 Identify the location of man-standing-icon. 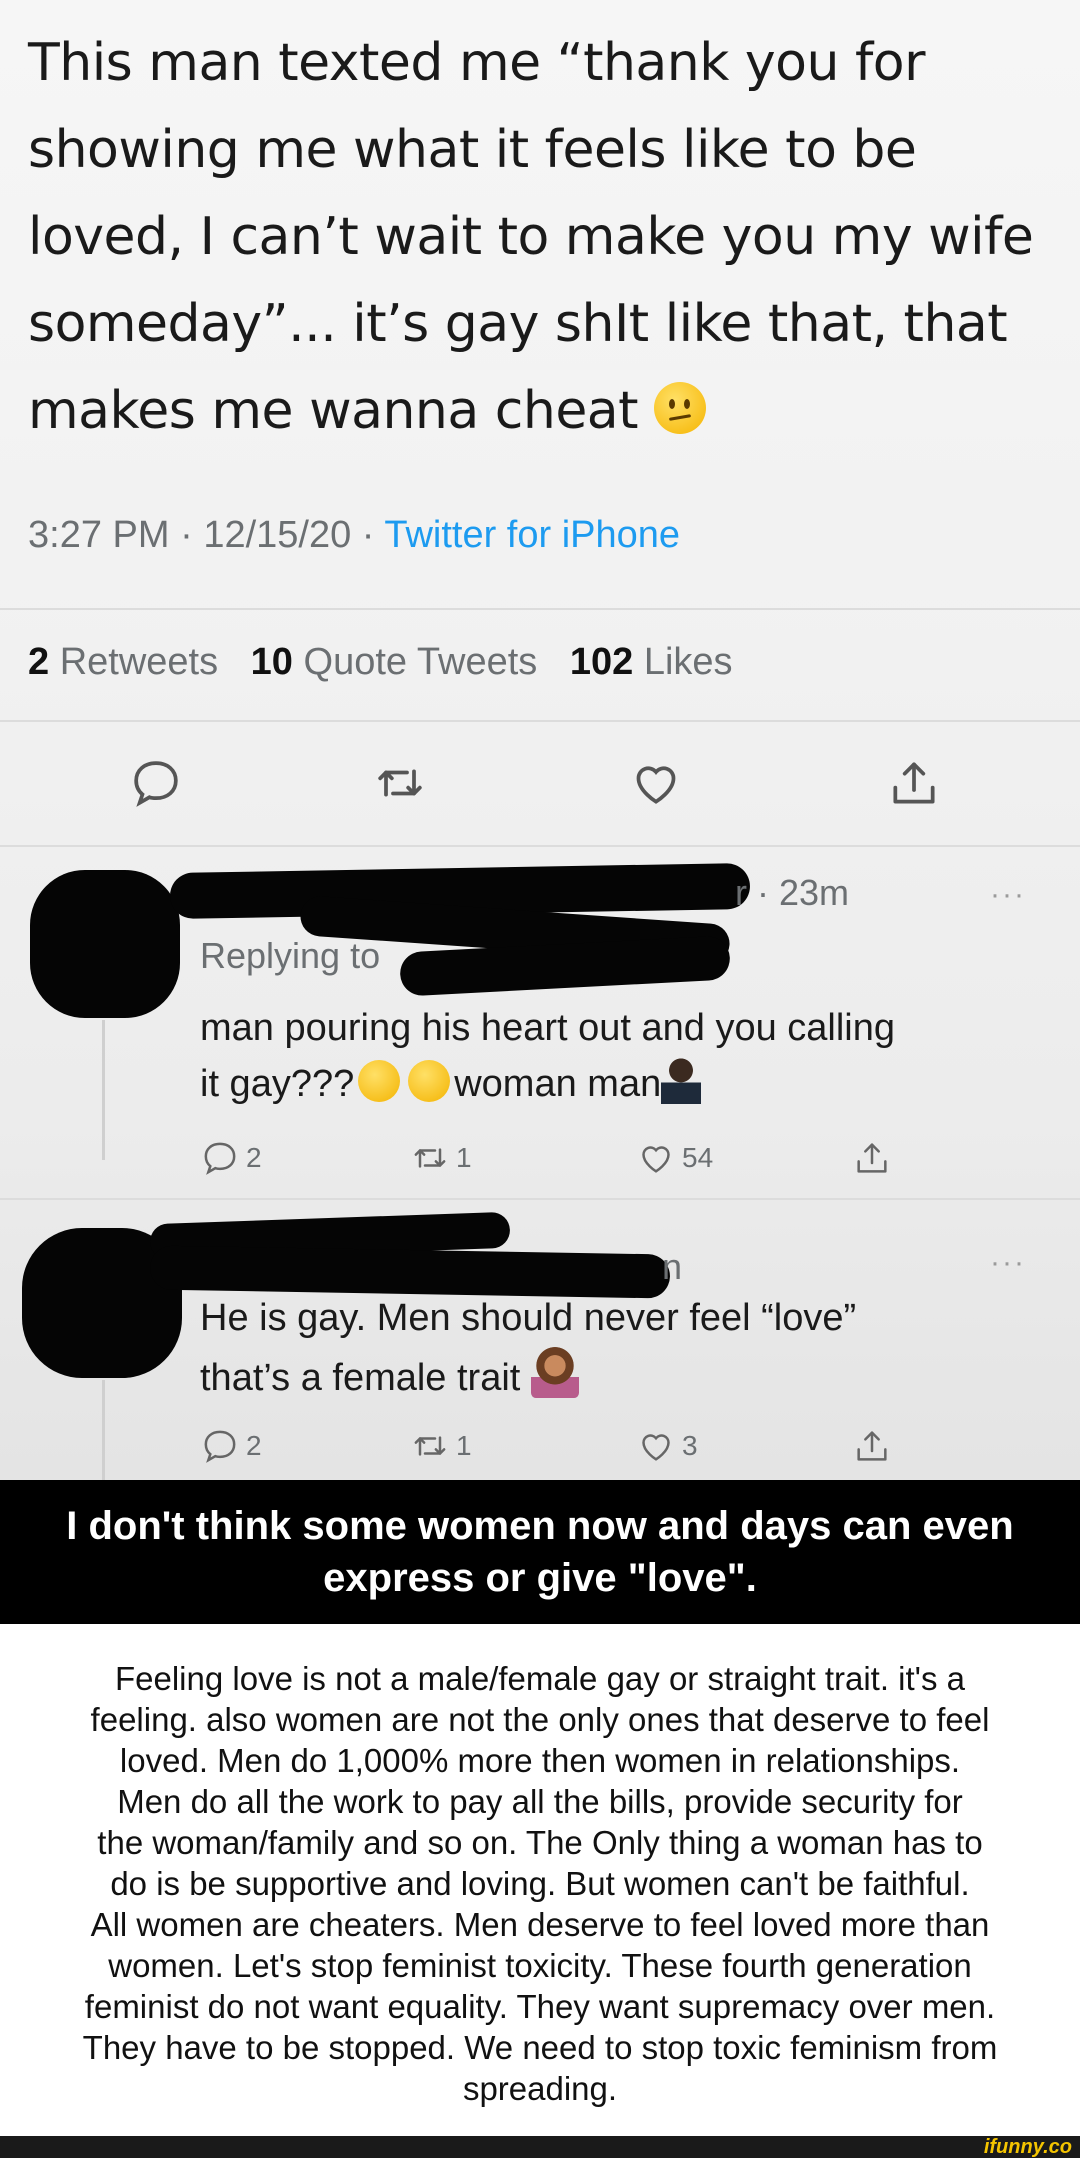
(681, 1080).